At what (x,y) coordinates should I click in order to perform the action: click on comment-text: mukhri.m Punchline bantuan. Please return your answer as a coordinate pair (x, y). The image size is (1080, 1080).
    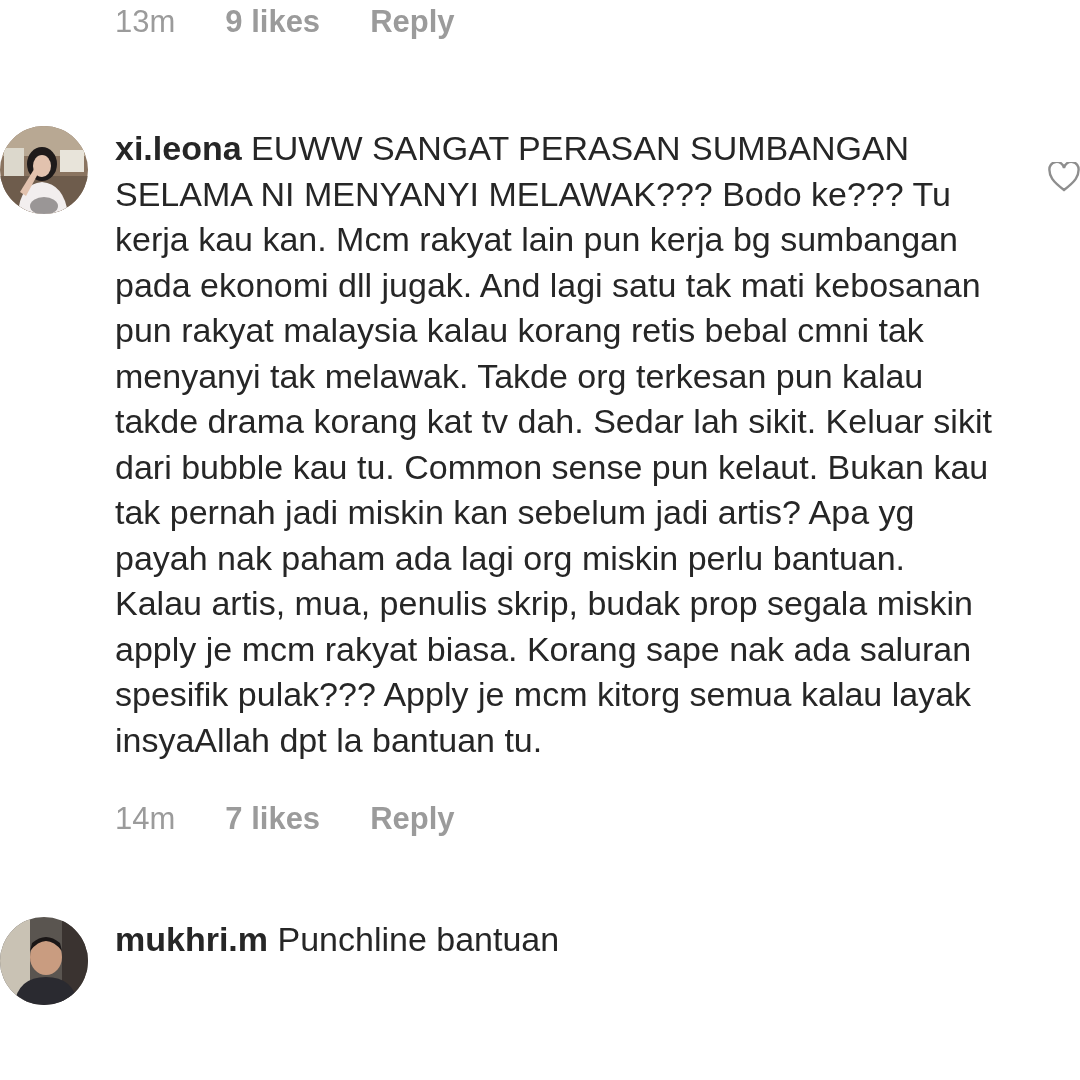
    Looking at the image, I should click on (338, 939).